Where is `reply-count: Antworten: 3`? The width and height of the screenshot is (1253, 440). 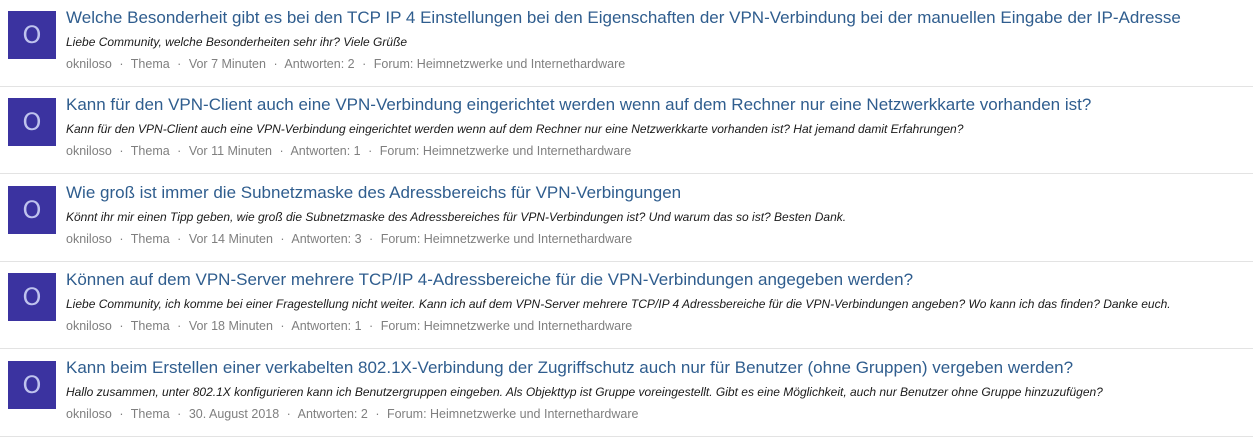
reply-count: Antworten: 3 is located at coordinates (326, 239).